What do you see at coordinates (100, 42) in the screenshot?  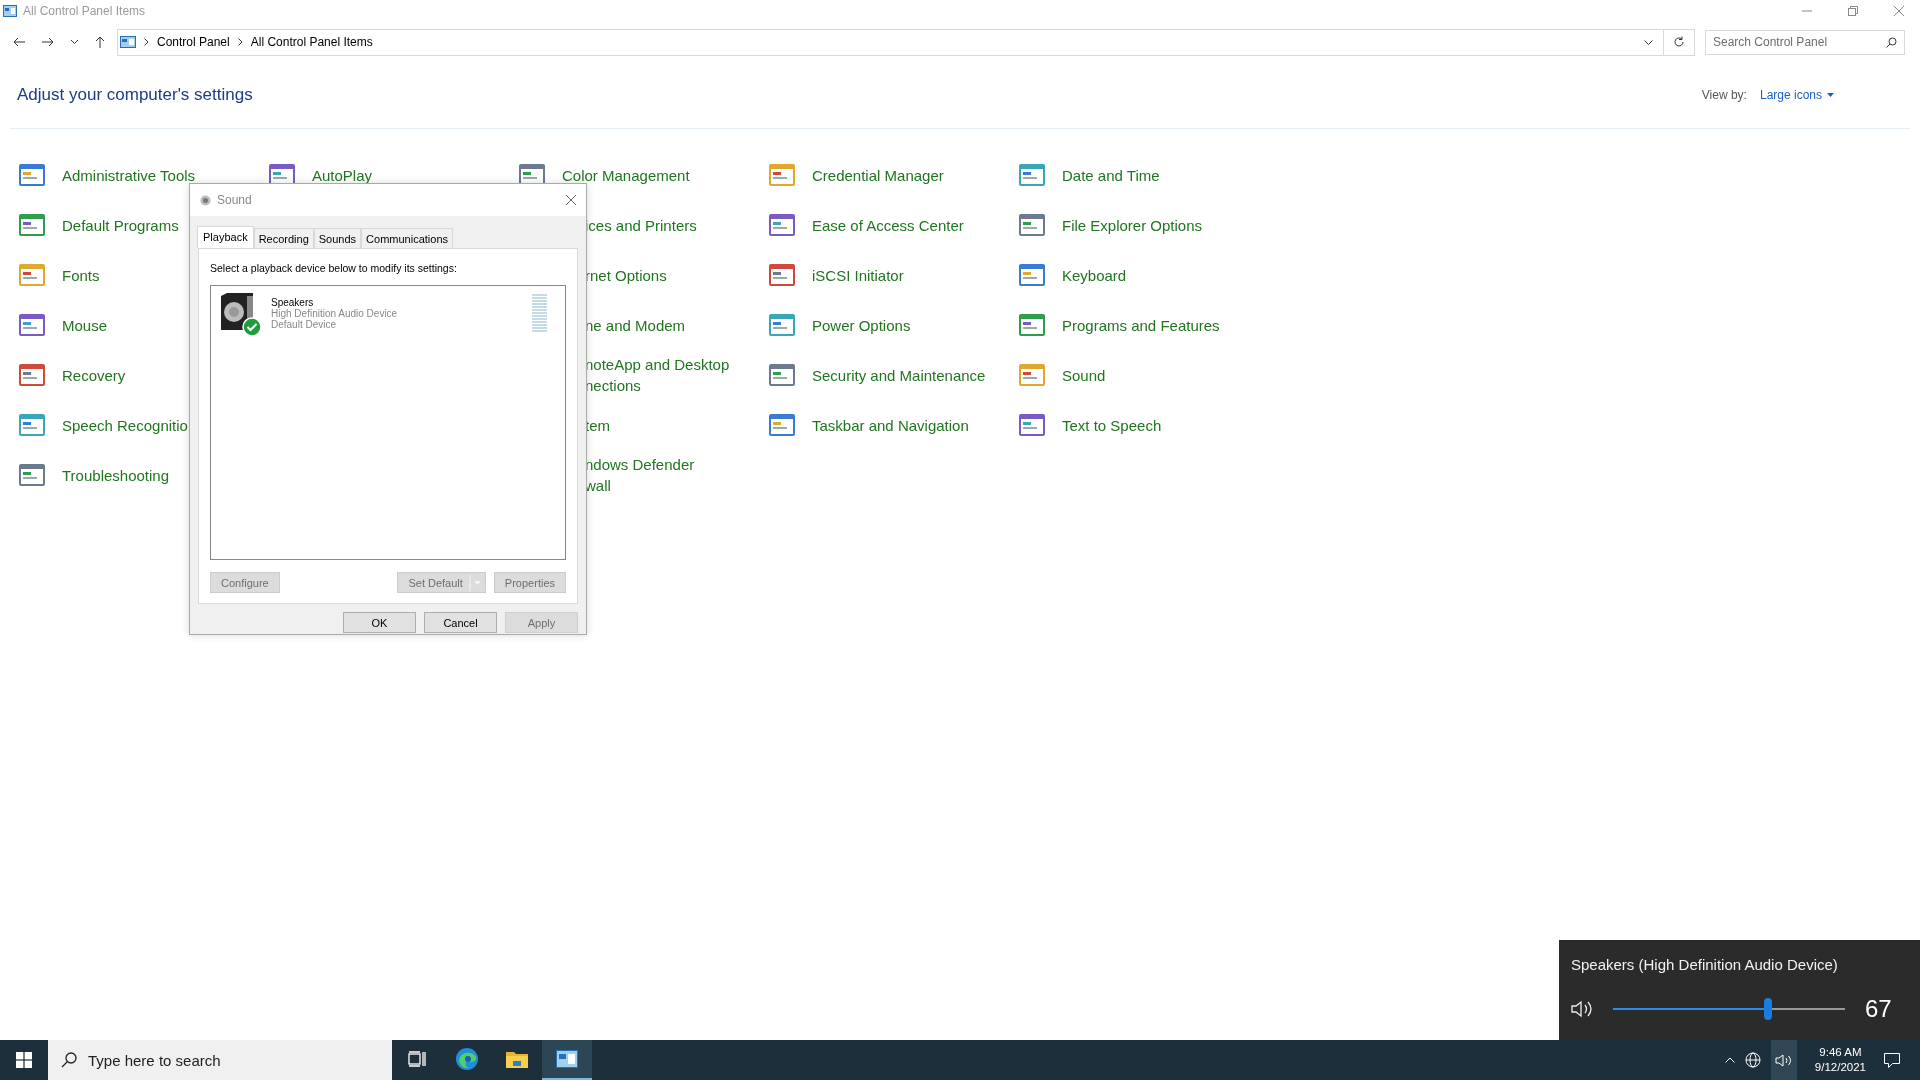 I see `up-arrow-icon` at bounding box center [100, 42].